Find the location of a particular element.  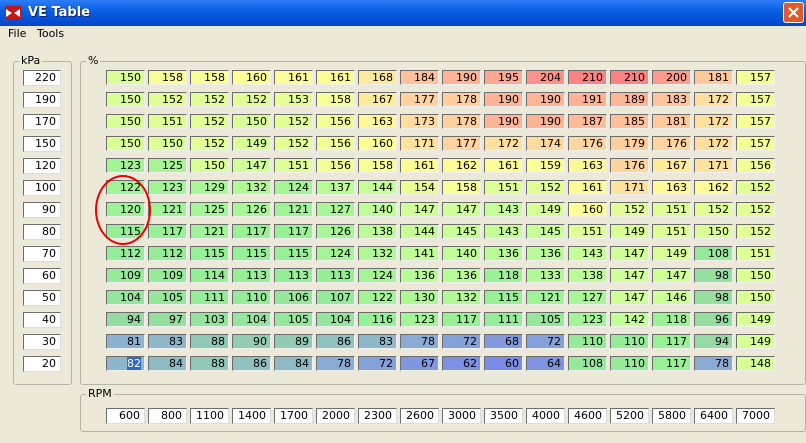

kpa-cell: 40 is located at coordinates (42, 320).